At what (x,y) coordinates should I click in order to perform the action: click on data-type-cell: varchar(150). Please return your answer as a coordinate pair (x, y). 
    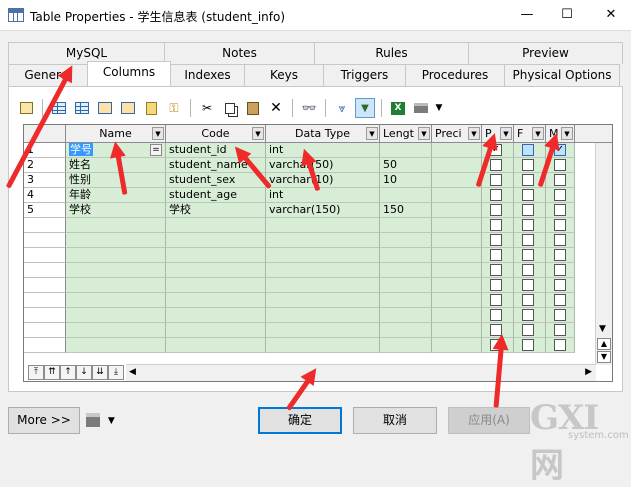
    Looking at the image, I should click on (323, 210).